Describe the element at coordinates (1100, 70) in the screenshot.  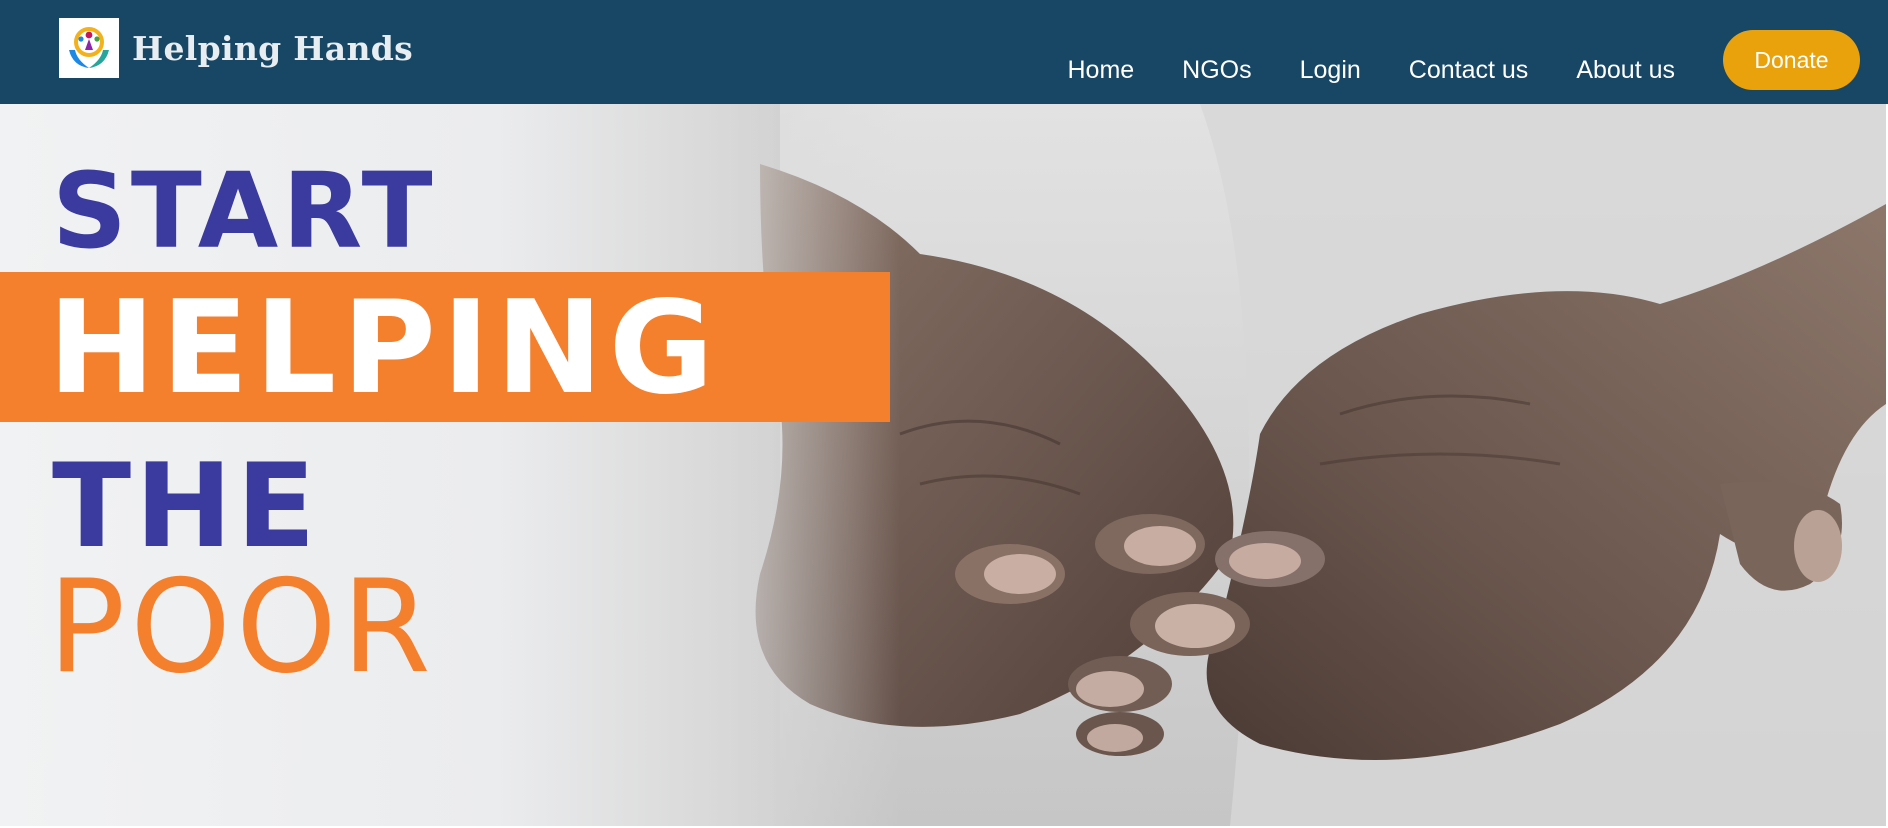
I see `nav-home: Home` at that location.